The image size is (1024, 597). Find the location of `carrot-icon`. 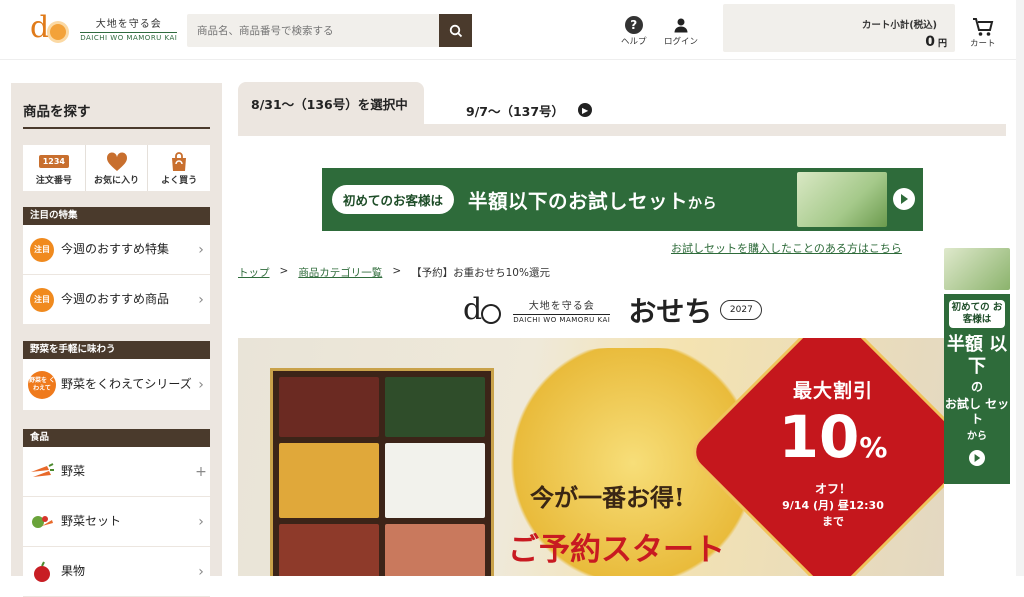

carrot-icon is located at coordinates (42, 469).